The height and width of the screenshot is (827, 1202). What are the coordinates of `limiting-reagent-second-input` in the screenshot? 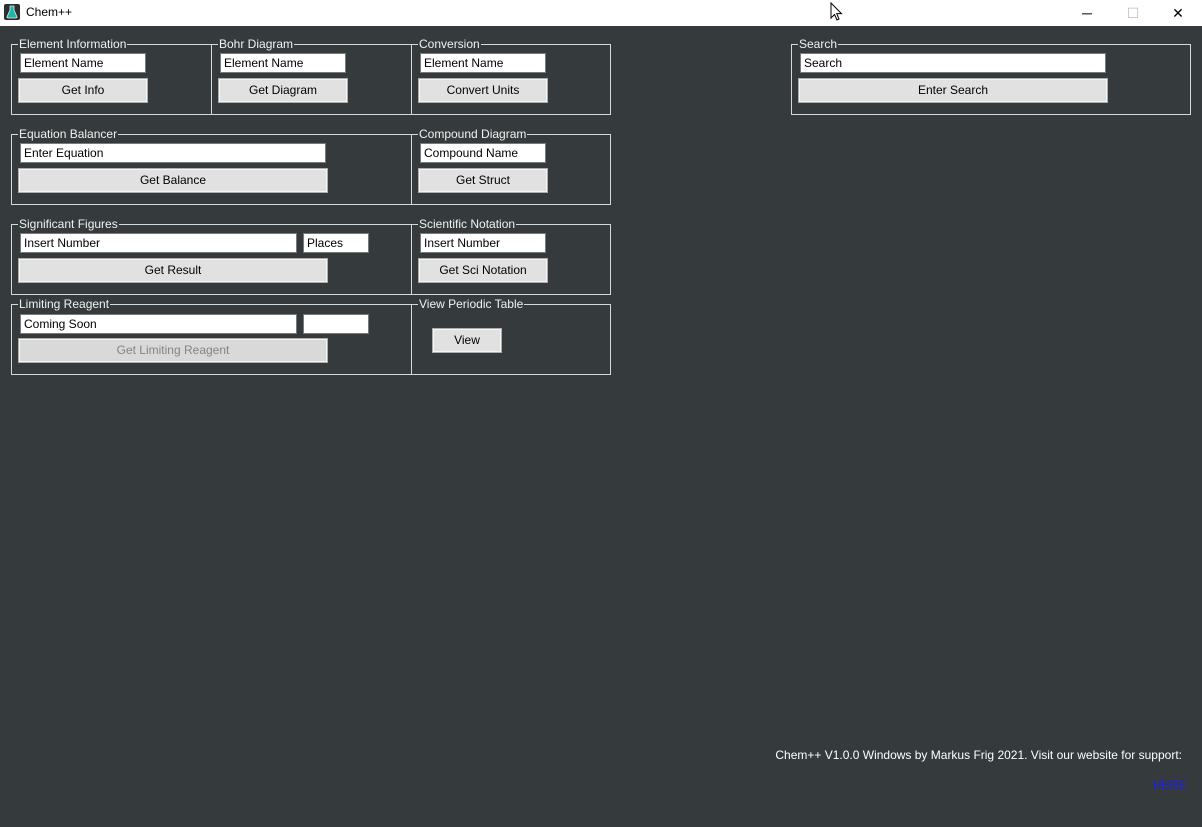 It's located at (336, 324).